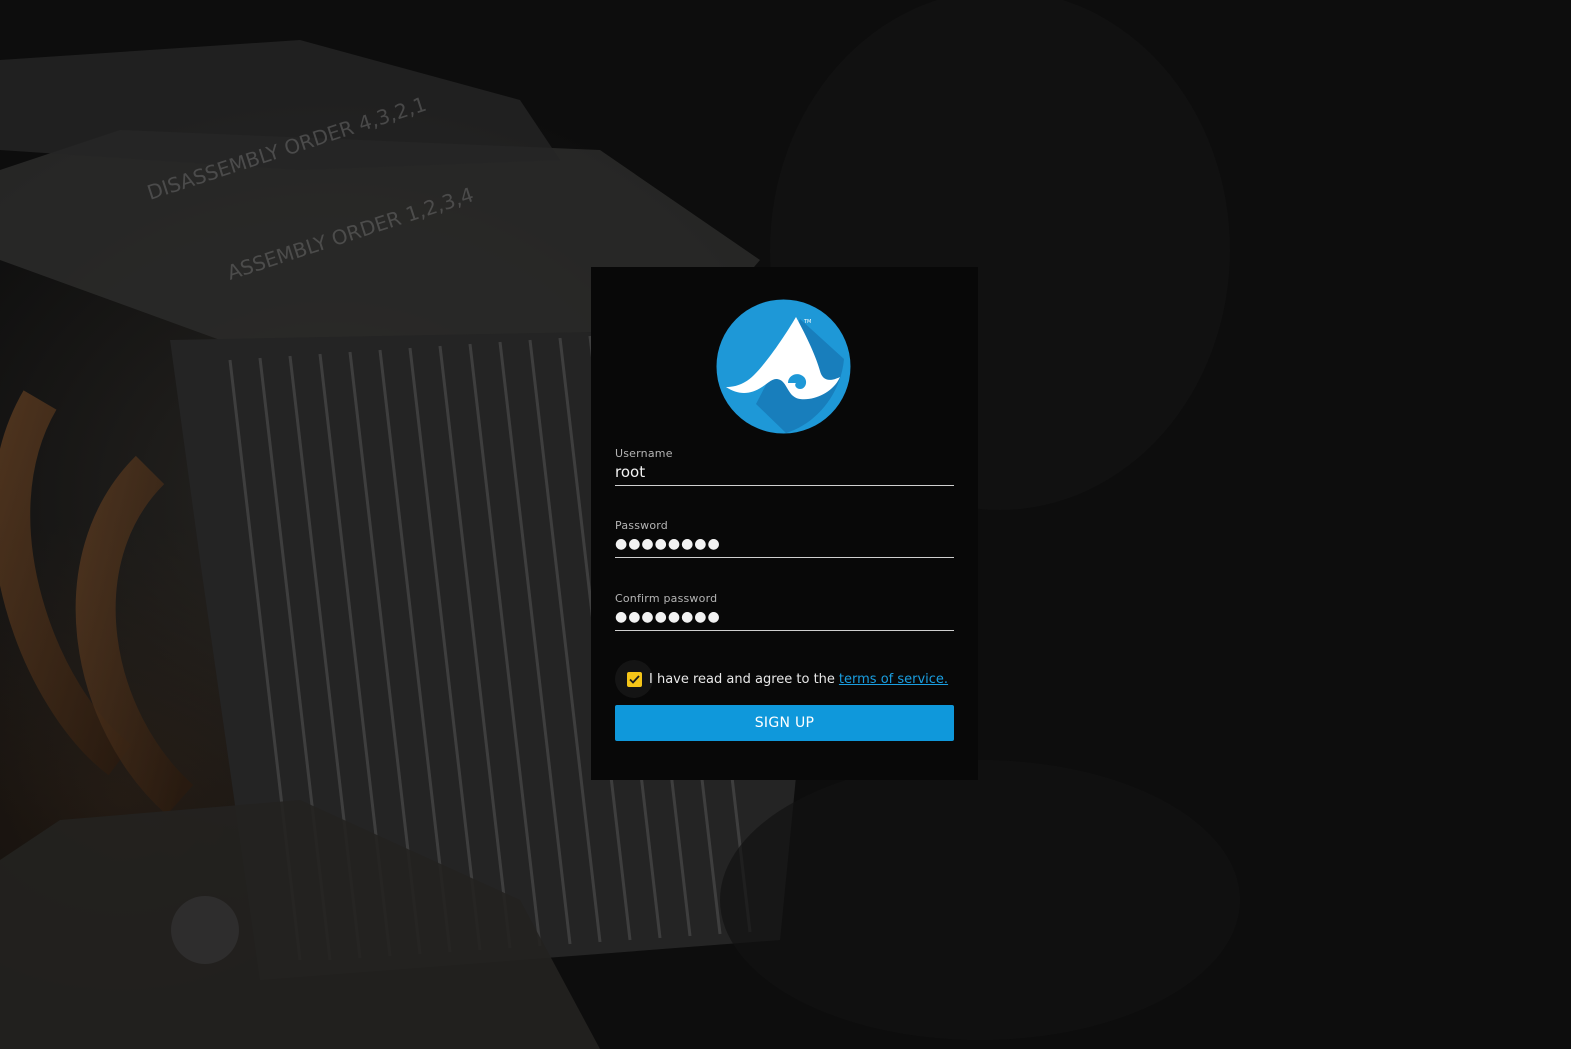 This screenshot has width=1571, height=1049. I want to click on svg-text: TM, so click(807, 322).